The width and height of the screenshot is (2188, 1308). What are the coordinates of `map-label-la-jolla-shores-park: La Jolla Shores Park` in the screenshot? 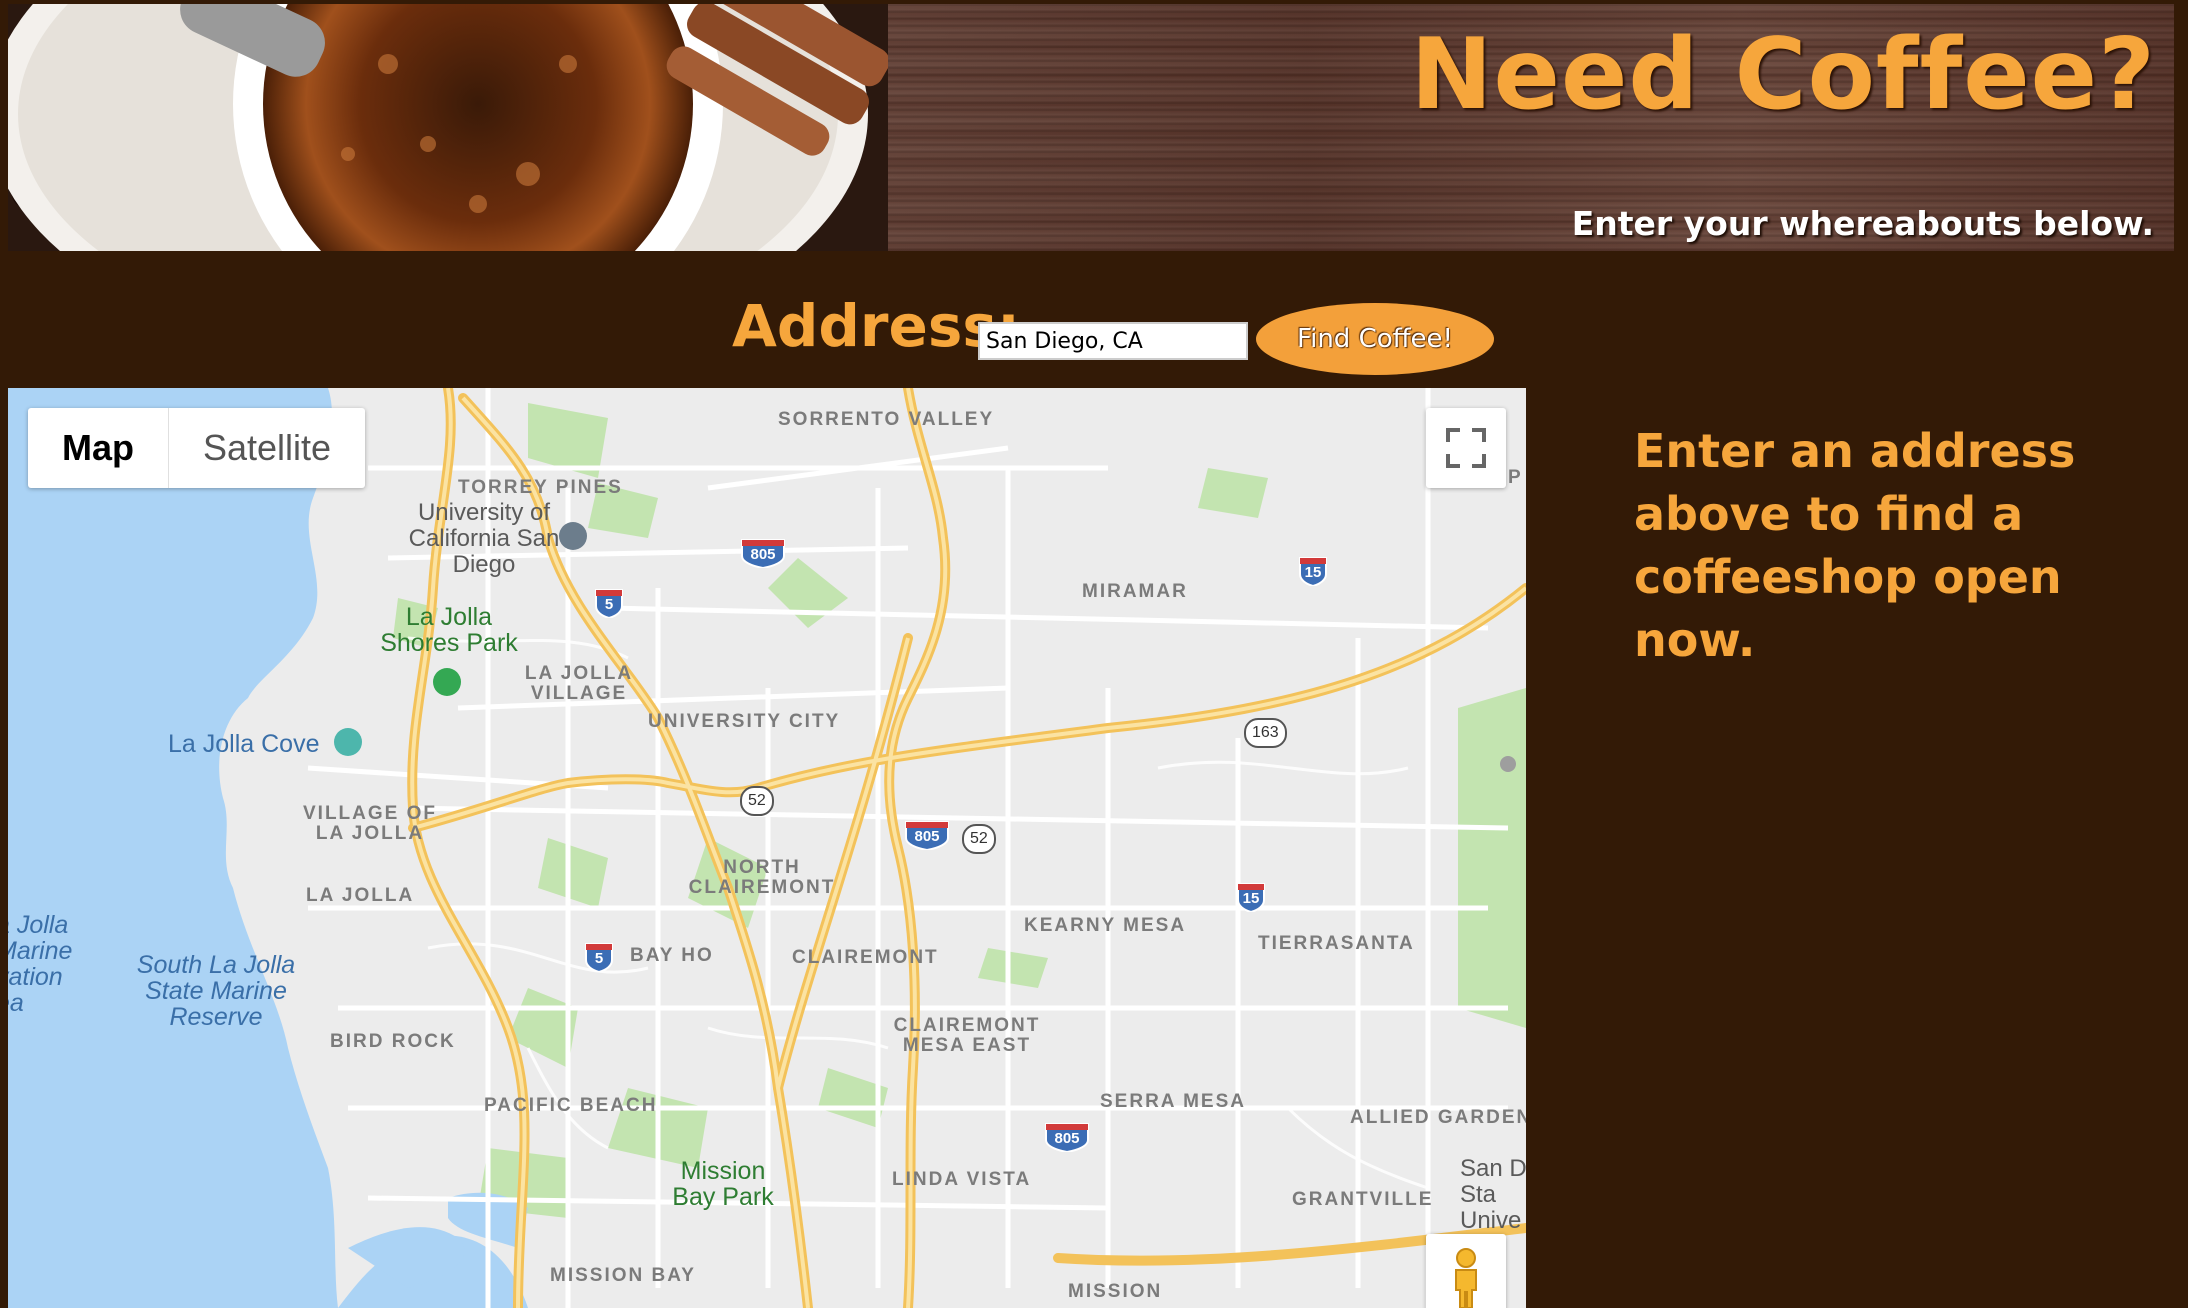 It's located at (449, 630).